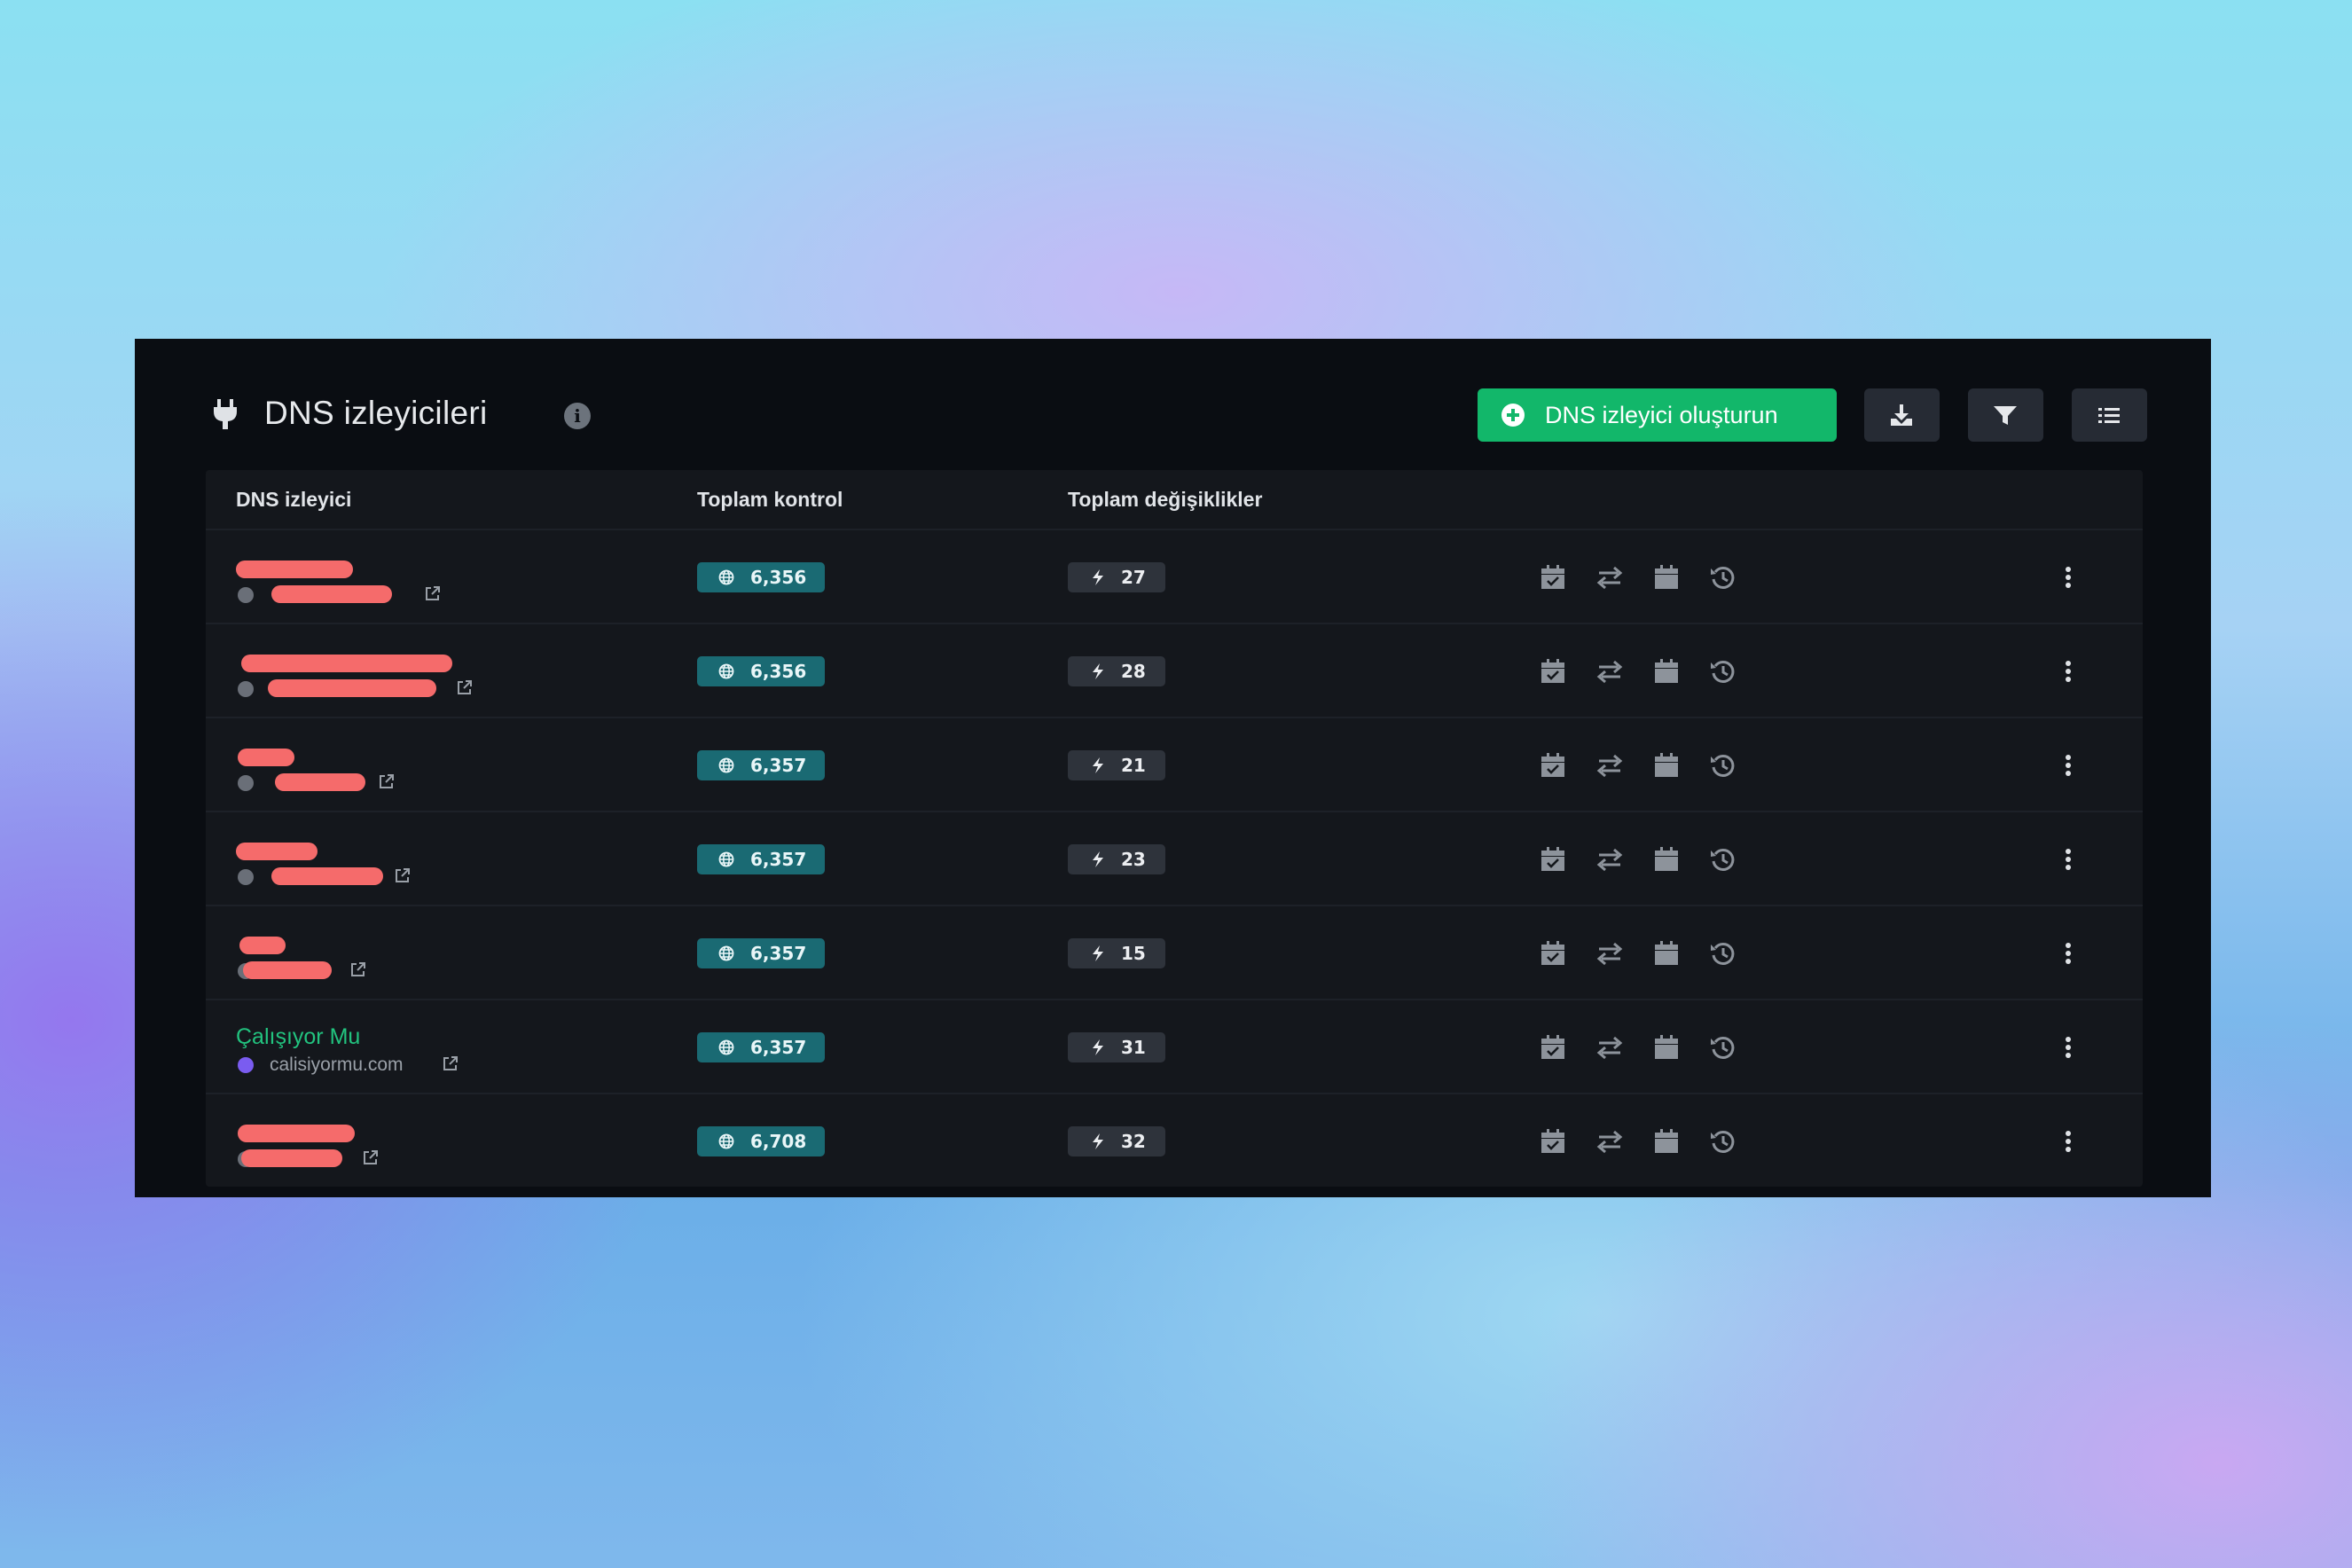 Image resolution: width=2352 pixels, height=1568 pixels. What do you see at coordinates (1174, 953) in the screenshot?
I see `table-row: 6,357 15` at bounding box center [1174, 953].